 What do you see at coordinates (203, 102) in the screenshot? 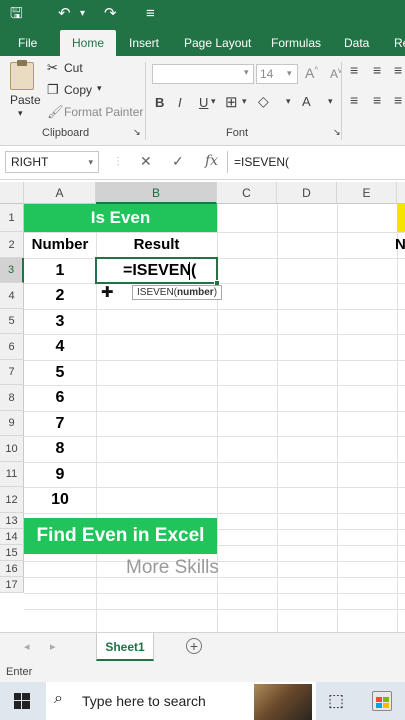
I see `underline-icon: U` at bounding box center [203, 102].